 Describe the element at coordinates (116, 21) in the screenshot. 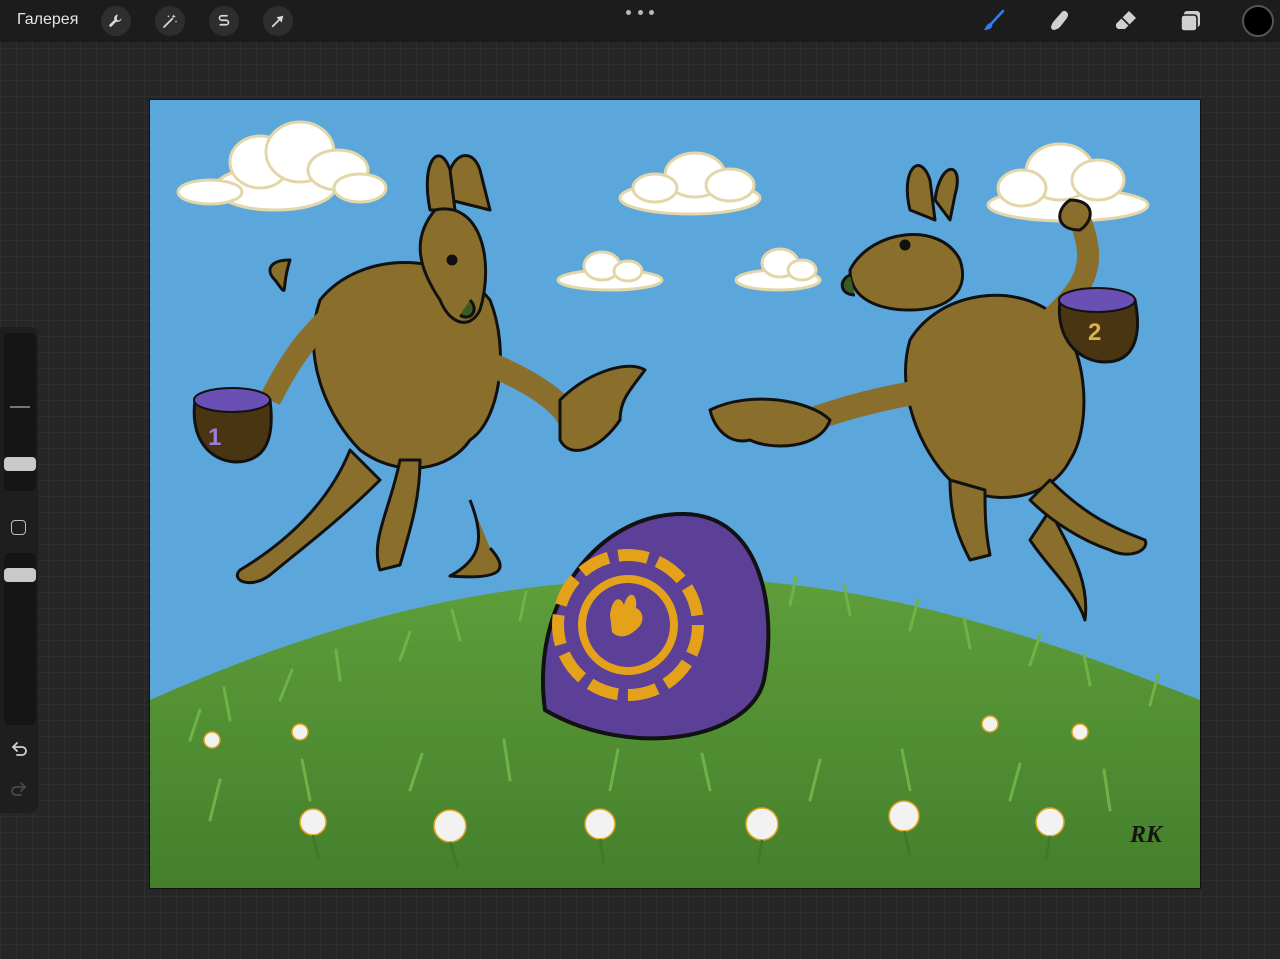

I see `wrench-icon` at that location.